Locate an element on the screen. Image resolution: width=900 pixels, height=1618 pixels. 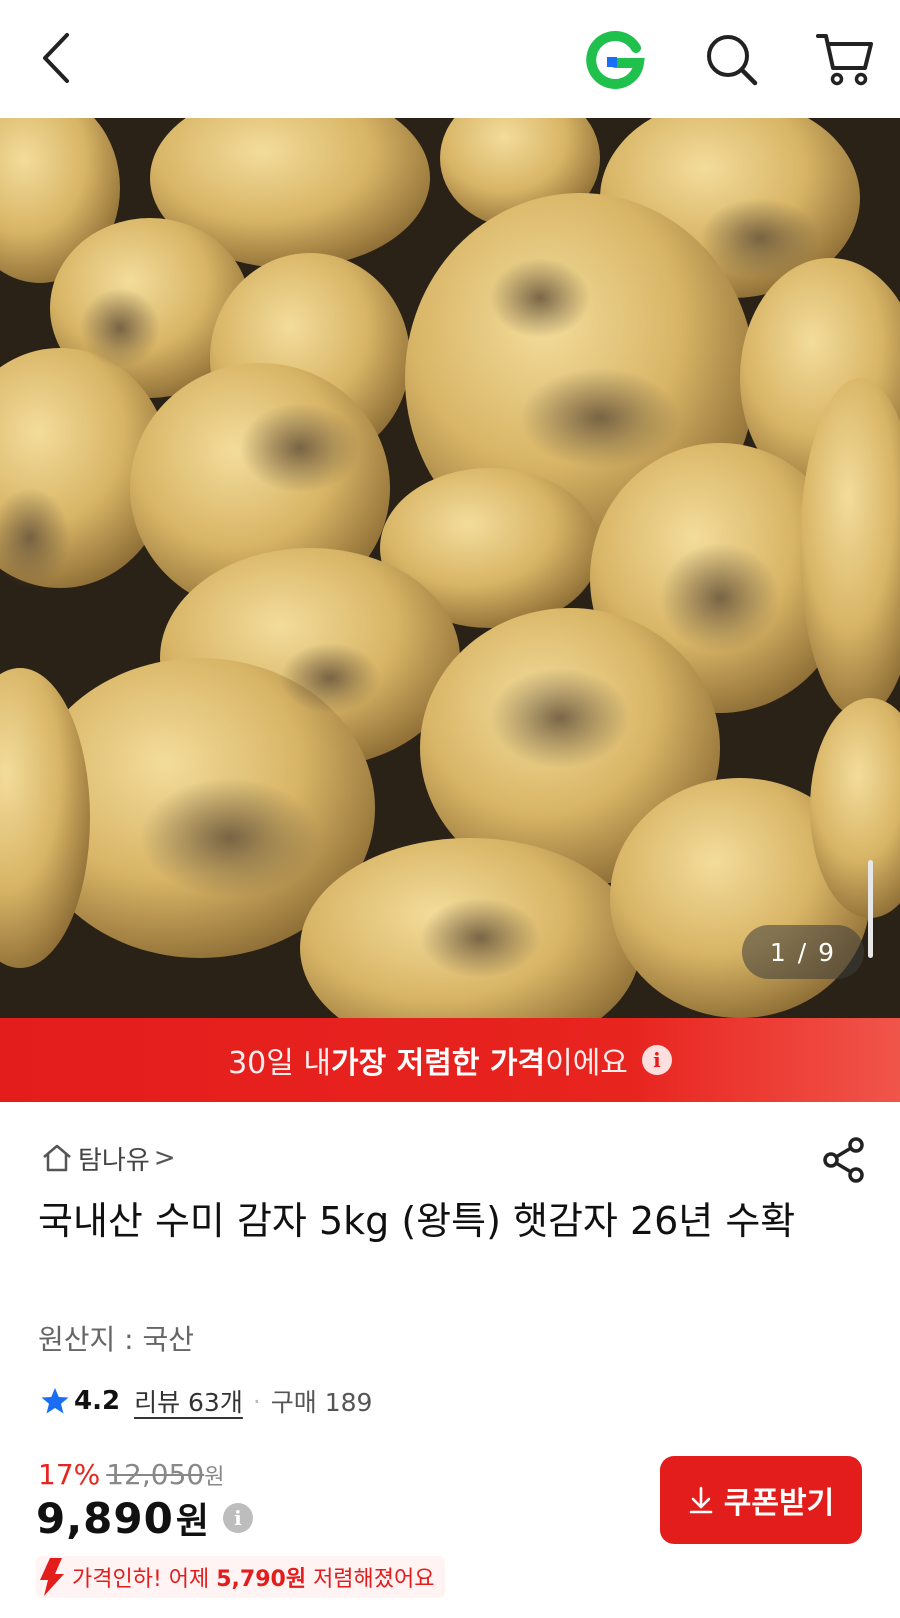
search-button is located at coordinates (732, 60).